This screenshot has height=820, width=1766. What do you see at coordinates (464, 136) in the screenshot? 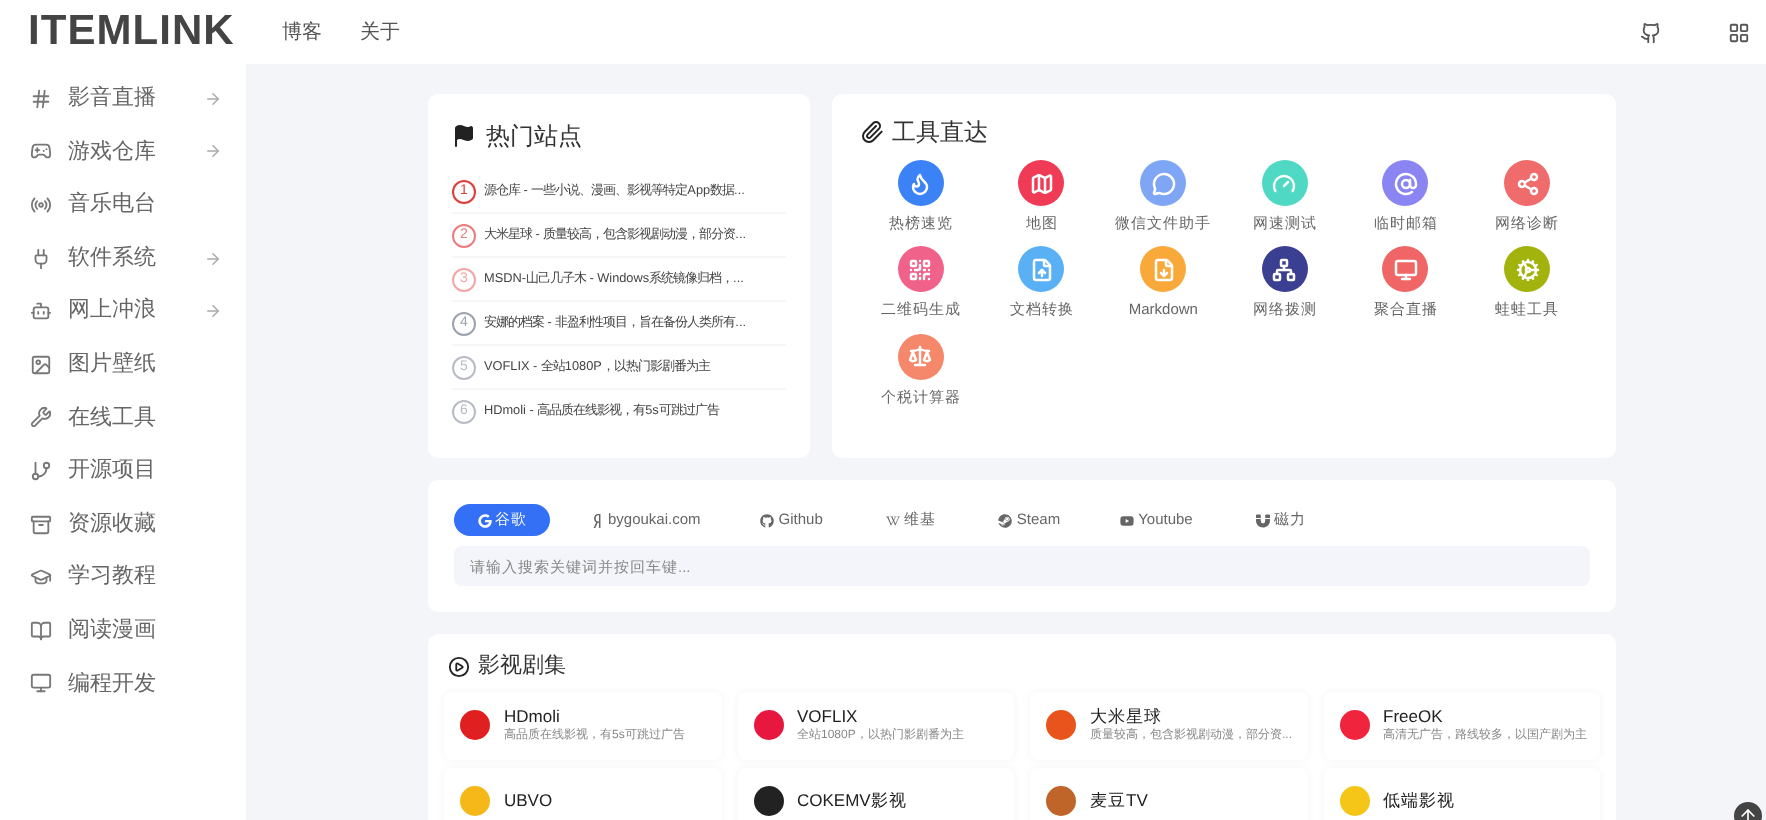
I see `flag-icon` at bounding box center [464, 136].